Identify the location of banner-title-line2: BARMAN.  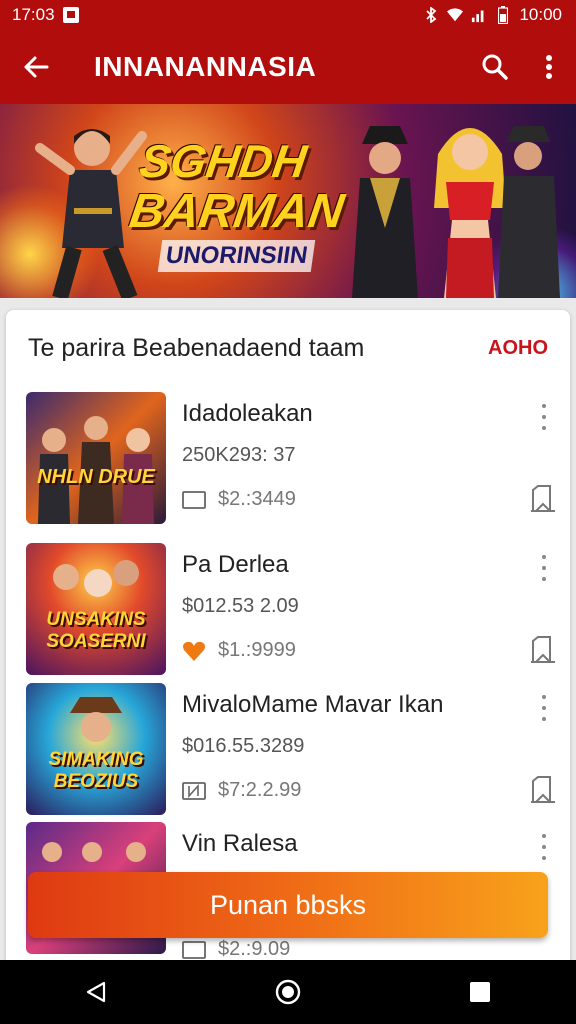
(237, 211).